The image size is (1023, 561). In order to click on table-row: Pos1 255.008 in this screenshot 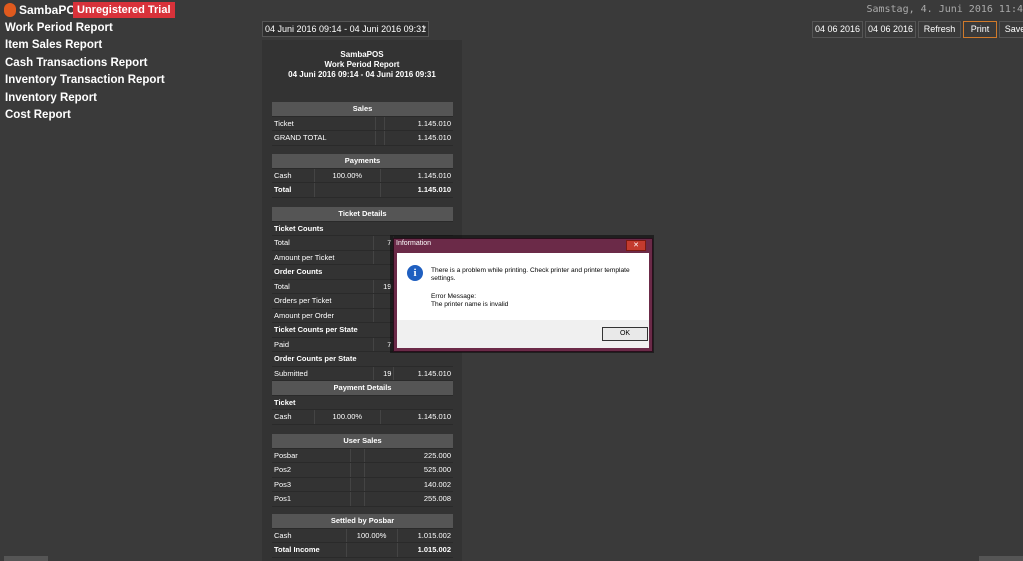, I will do `click(362, 499)`.